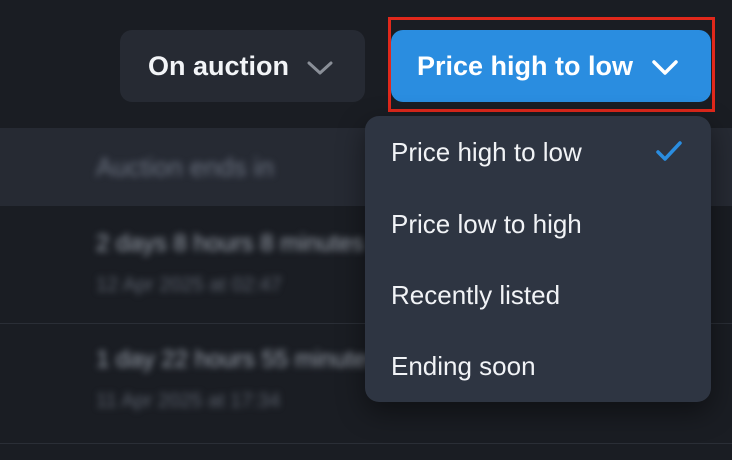 The height and width of the screenshot is (460, 732). What do you see at coordinates (669, 151) in the screenshot?
I see `checkmark-icon` at bounding box center [669, 151].